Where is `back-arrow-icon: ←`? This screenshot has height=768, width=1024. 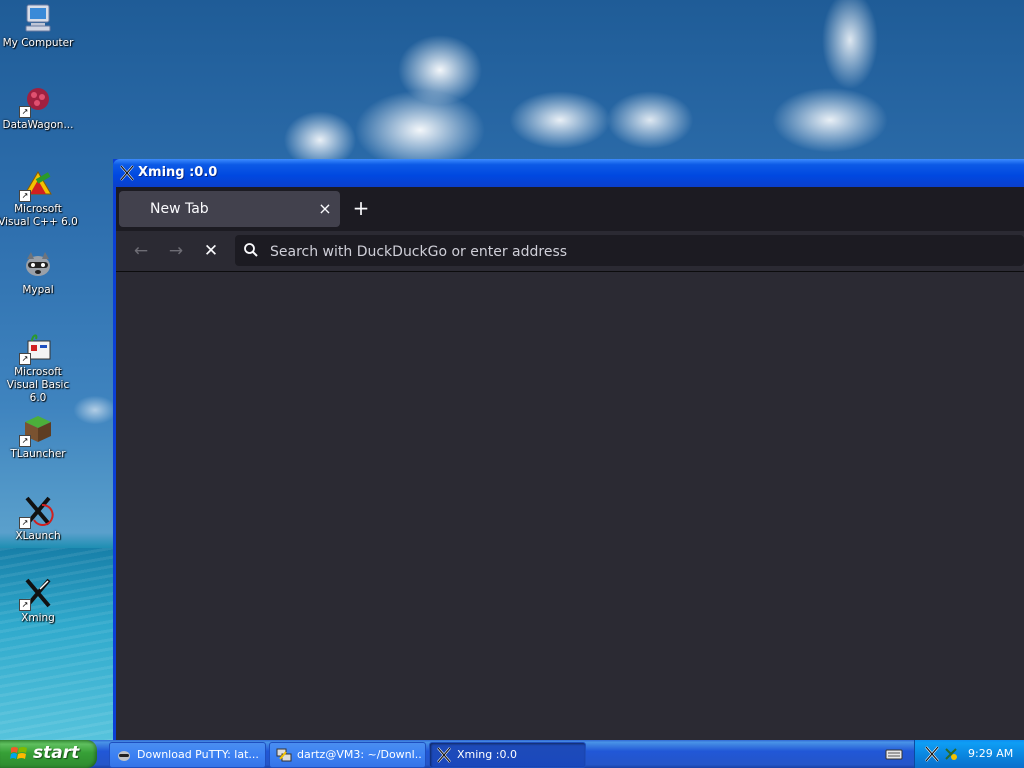
back-arrow-icon: ← is located at coordinates (141, 251).